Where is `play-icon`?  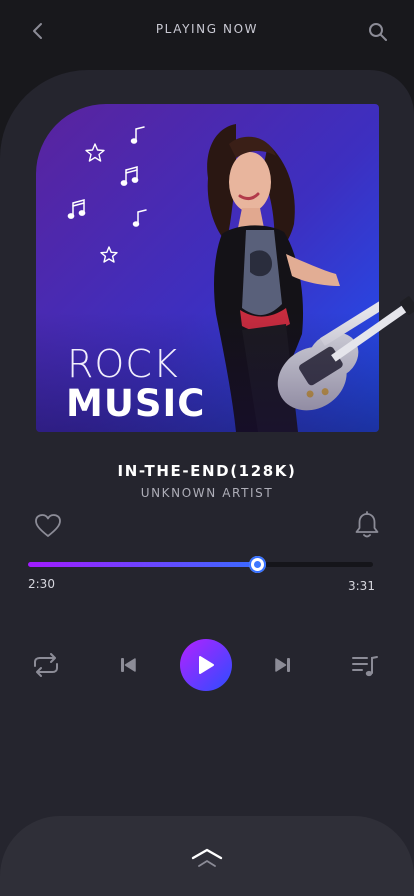 play-icon is located at coordinates (206, 665).